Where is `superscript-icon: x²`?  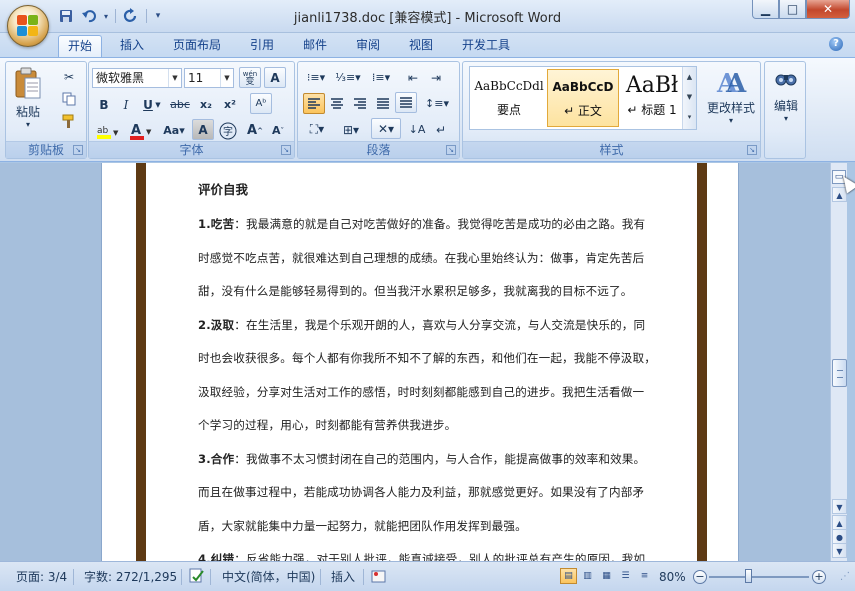
superscript-icon: x² is located at coordinates (230, 104).